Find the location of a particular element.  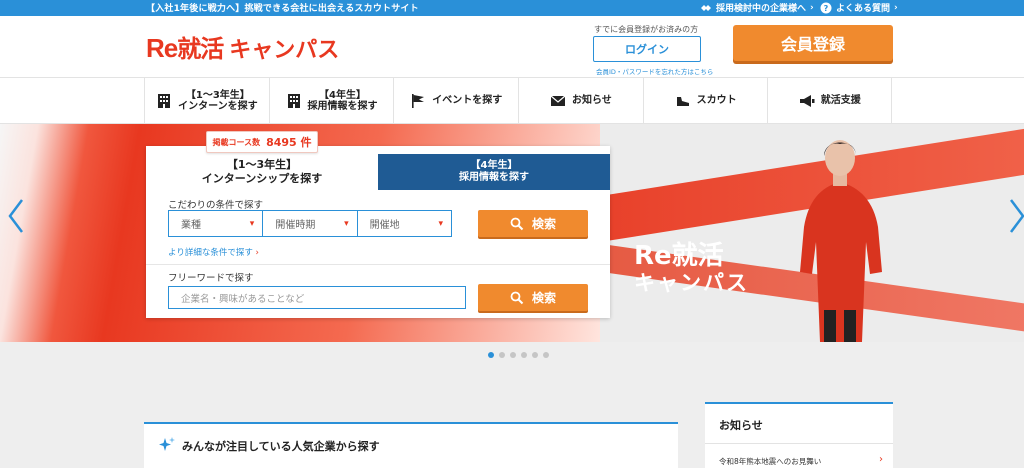

tab-intern-line1: 【1〜3年生】 is located at coordinates (262, 165).